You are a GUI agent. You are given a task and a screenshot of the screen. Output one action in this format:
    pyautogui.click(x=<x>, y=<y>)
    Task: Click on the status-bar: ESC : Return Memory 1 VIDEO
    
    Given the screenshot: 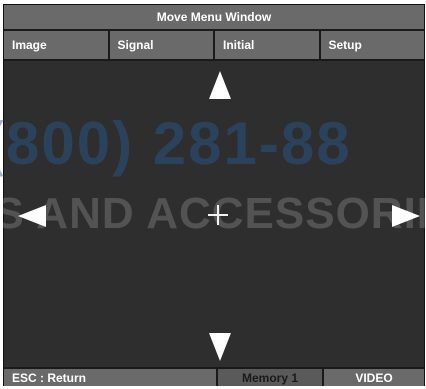 What is the action you would take?
    pyautogui.click(x=214, y=376)
    